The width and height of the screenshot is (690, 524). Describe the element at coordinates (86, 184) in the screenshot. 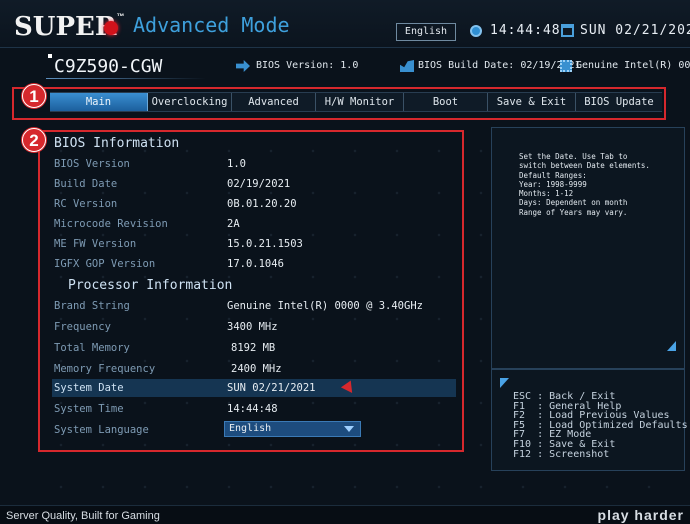

I see `build-date-label: Build Date` at that location.